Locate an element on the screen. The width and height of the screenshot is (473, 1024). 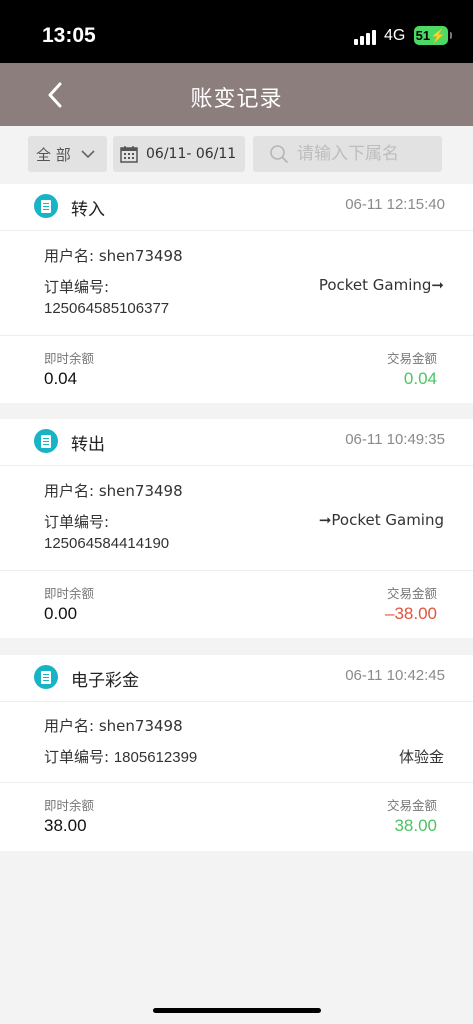
record-type: 转出 is located at coordinates (88, 445).